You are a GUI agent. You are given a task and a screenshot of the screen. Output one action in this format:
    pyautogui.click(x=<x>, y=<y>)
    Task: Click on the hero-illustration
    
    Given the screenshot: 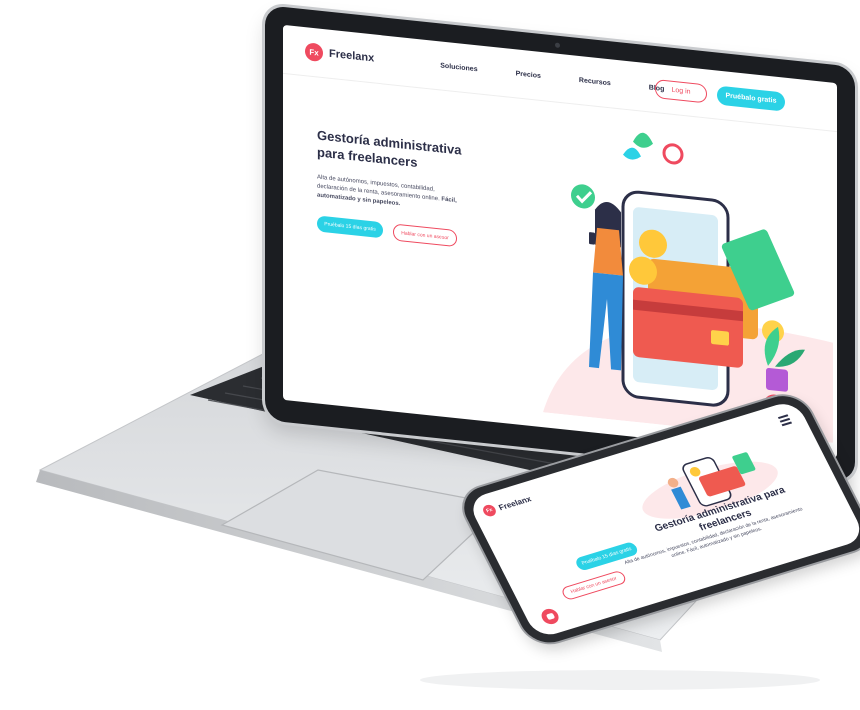 What is the action you would take?
    pyautogui.click(x=688, y=287)
    